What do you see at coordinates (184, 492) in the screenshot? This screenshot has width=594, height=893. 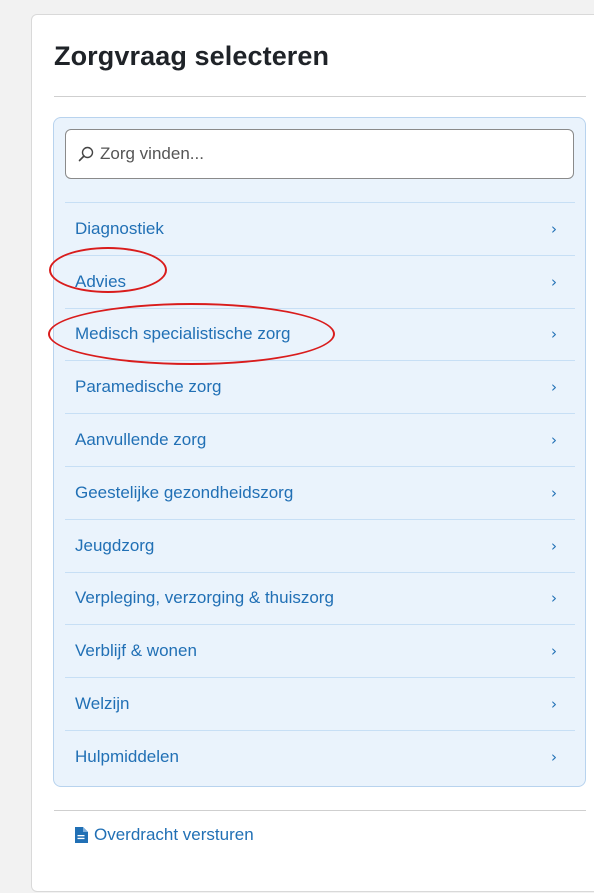 I see `category-label: Geestelijke gezondheidszorg` at bounding box center [184, 492].